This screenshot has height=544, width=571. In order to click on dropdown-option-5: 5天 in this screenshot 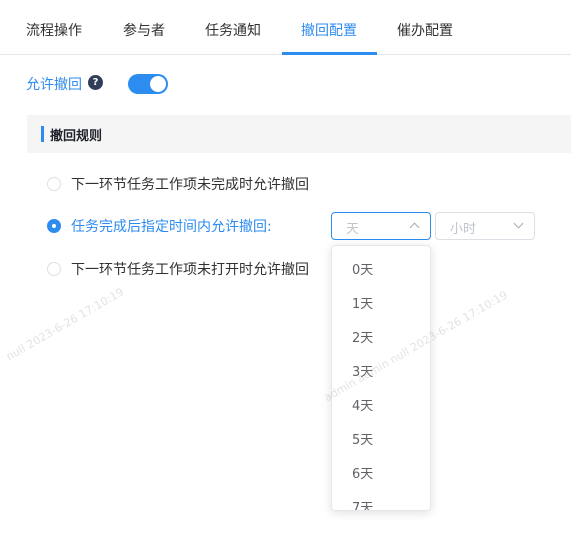, I will do `click(362, 438)`.